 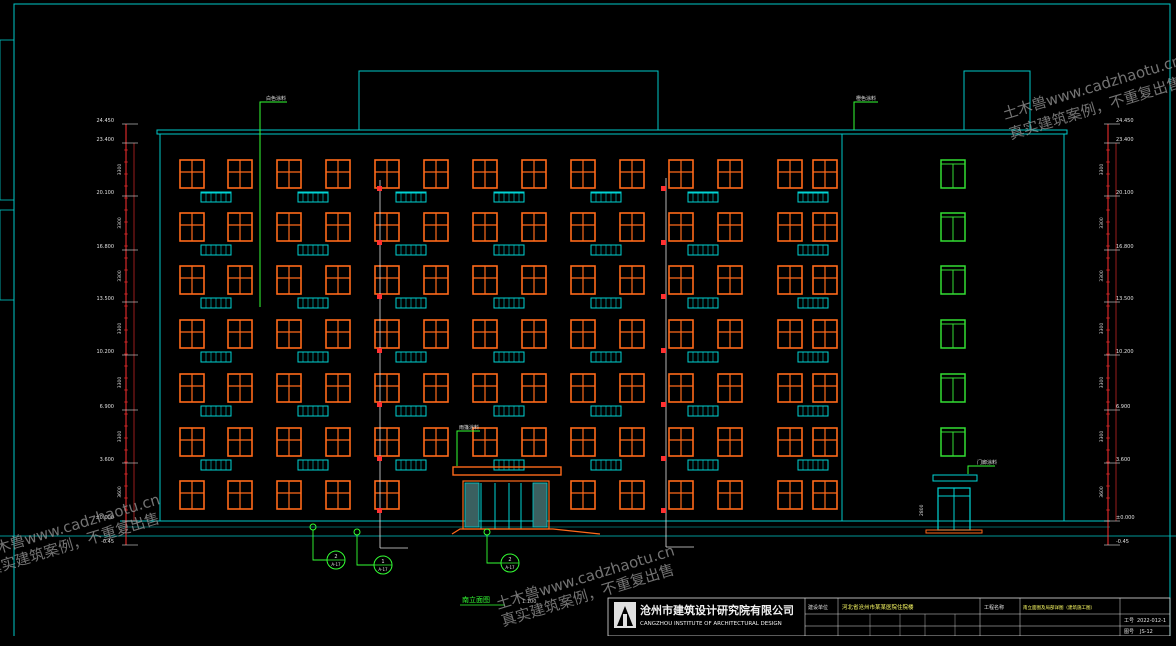 What do you see at coordinates (1125, 299) in the screenshot?
I see `level-label: 13.500` at bounding box center [1125, 299].